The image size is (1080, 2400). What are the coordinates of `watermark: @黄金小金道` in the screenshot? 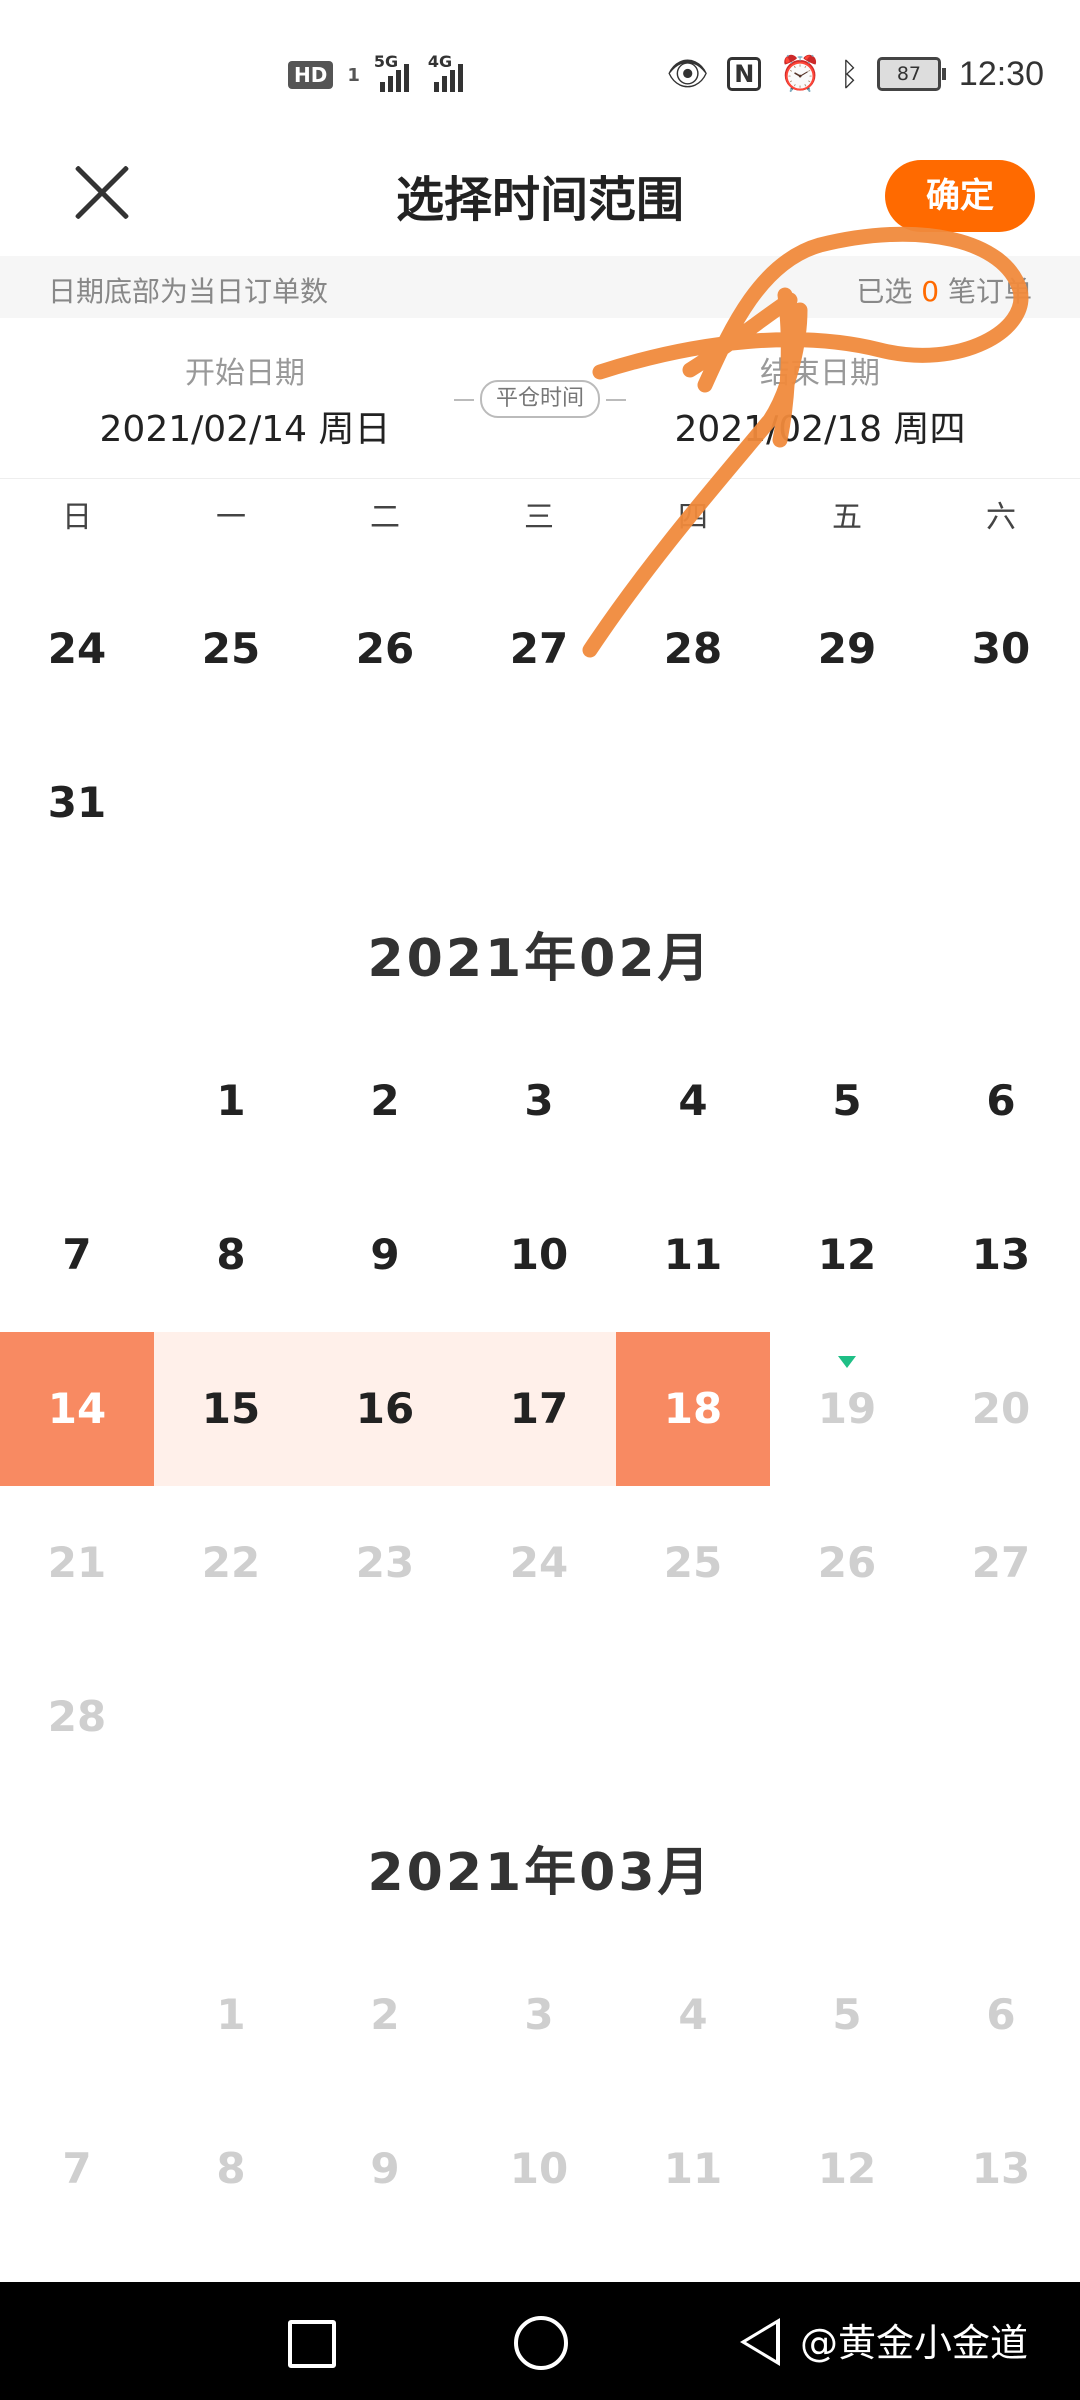 It's located at (914, 2343).